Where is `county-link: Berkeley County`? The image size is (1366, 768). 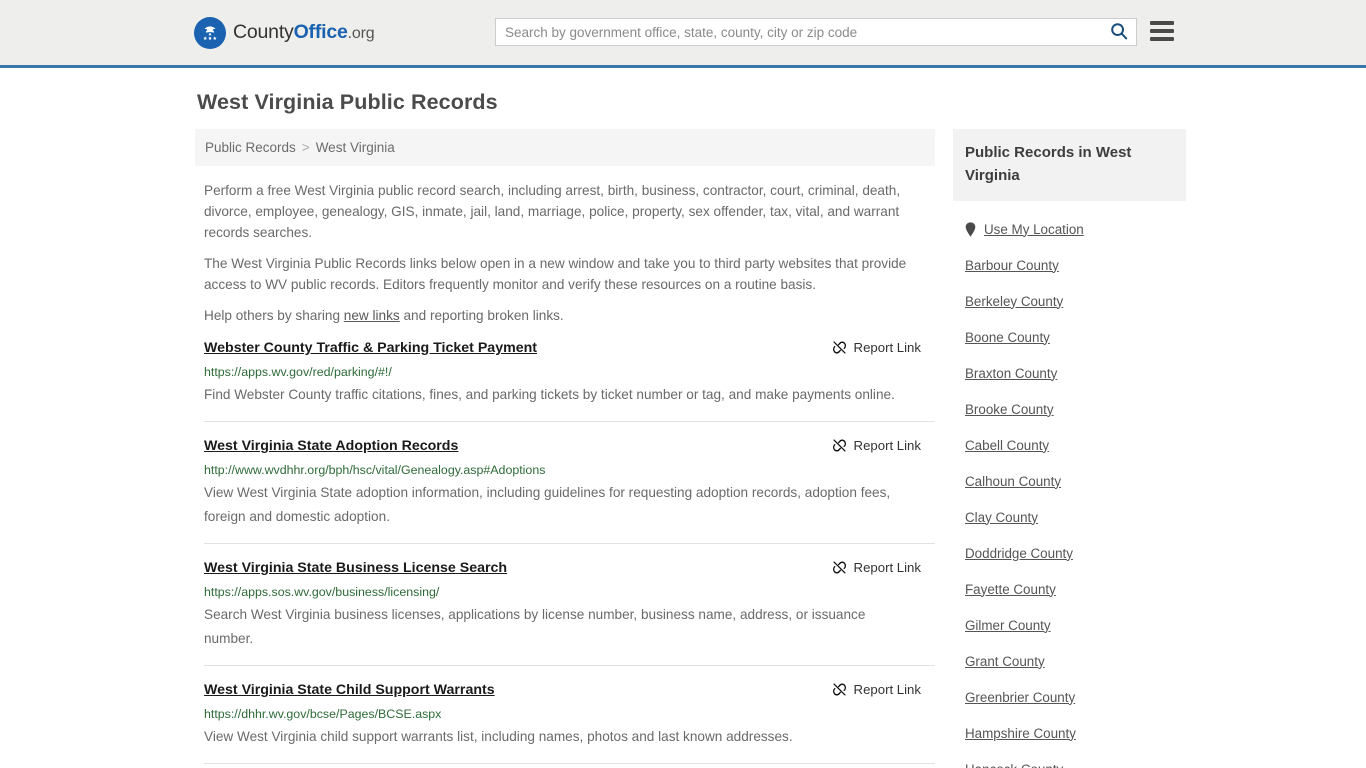 county-link: Berkeley County is located at coordinates (1014, 301).